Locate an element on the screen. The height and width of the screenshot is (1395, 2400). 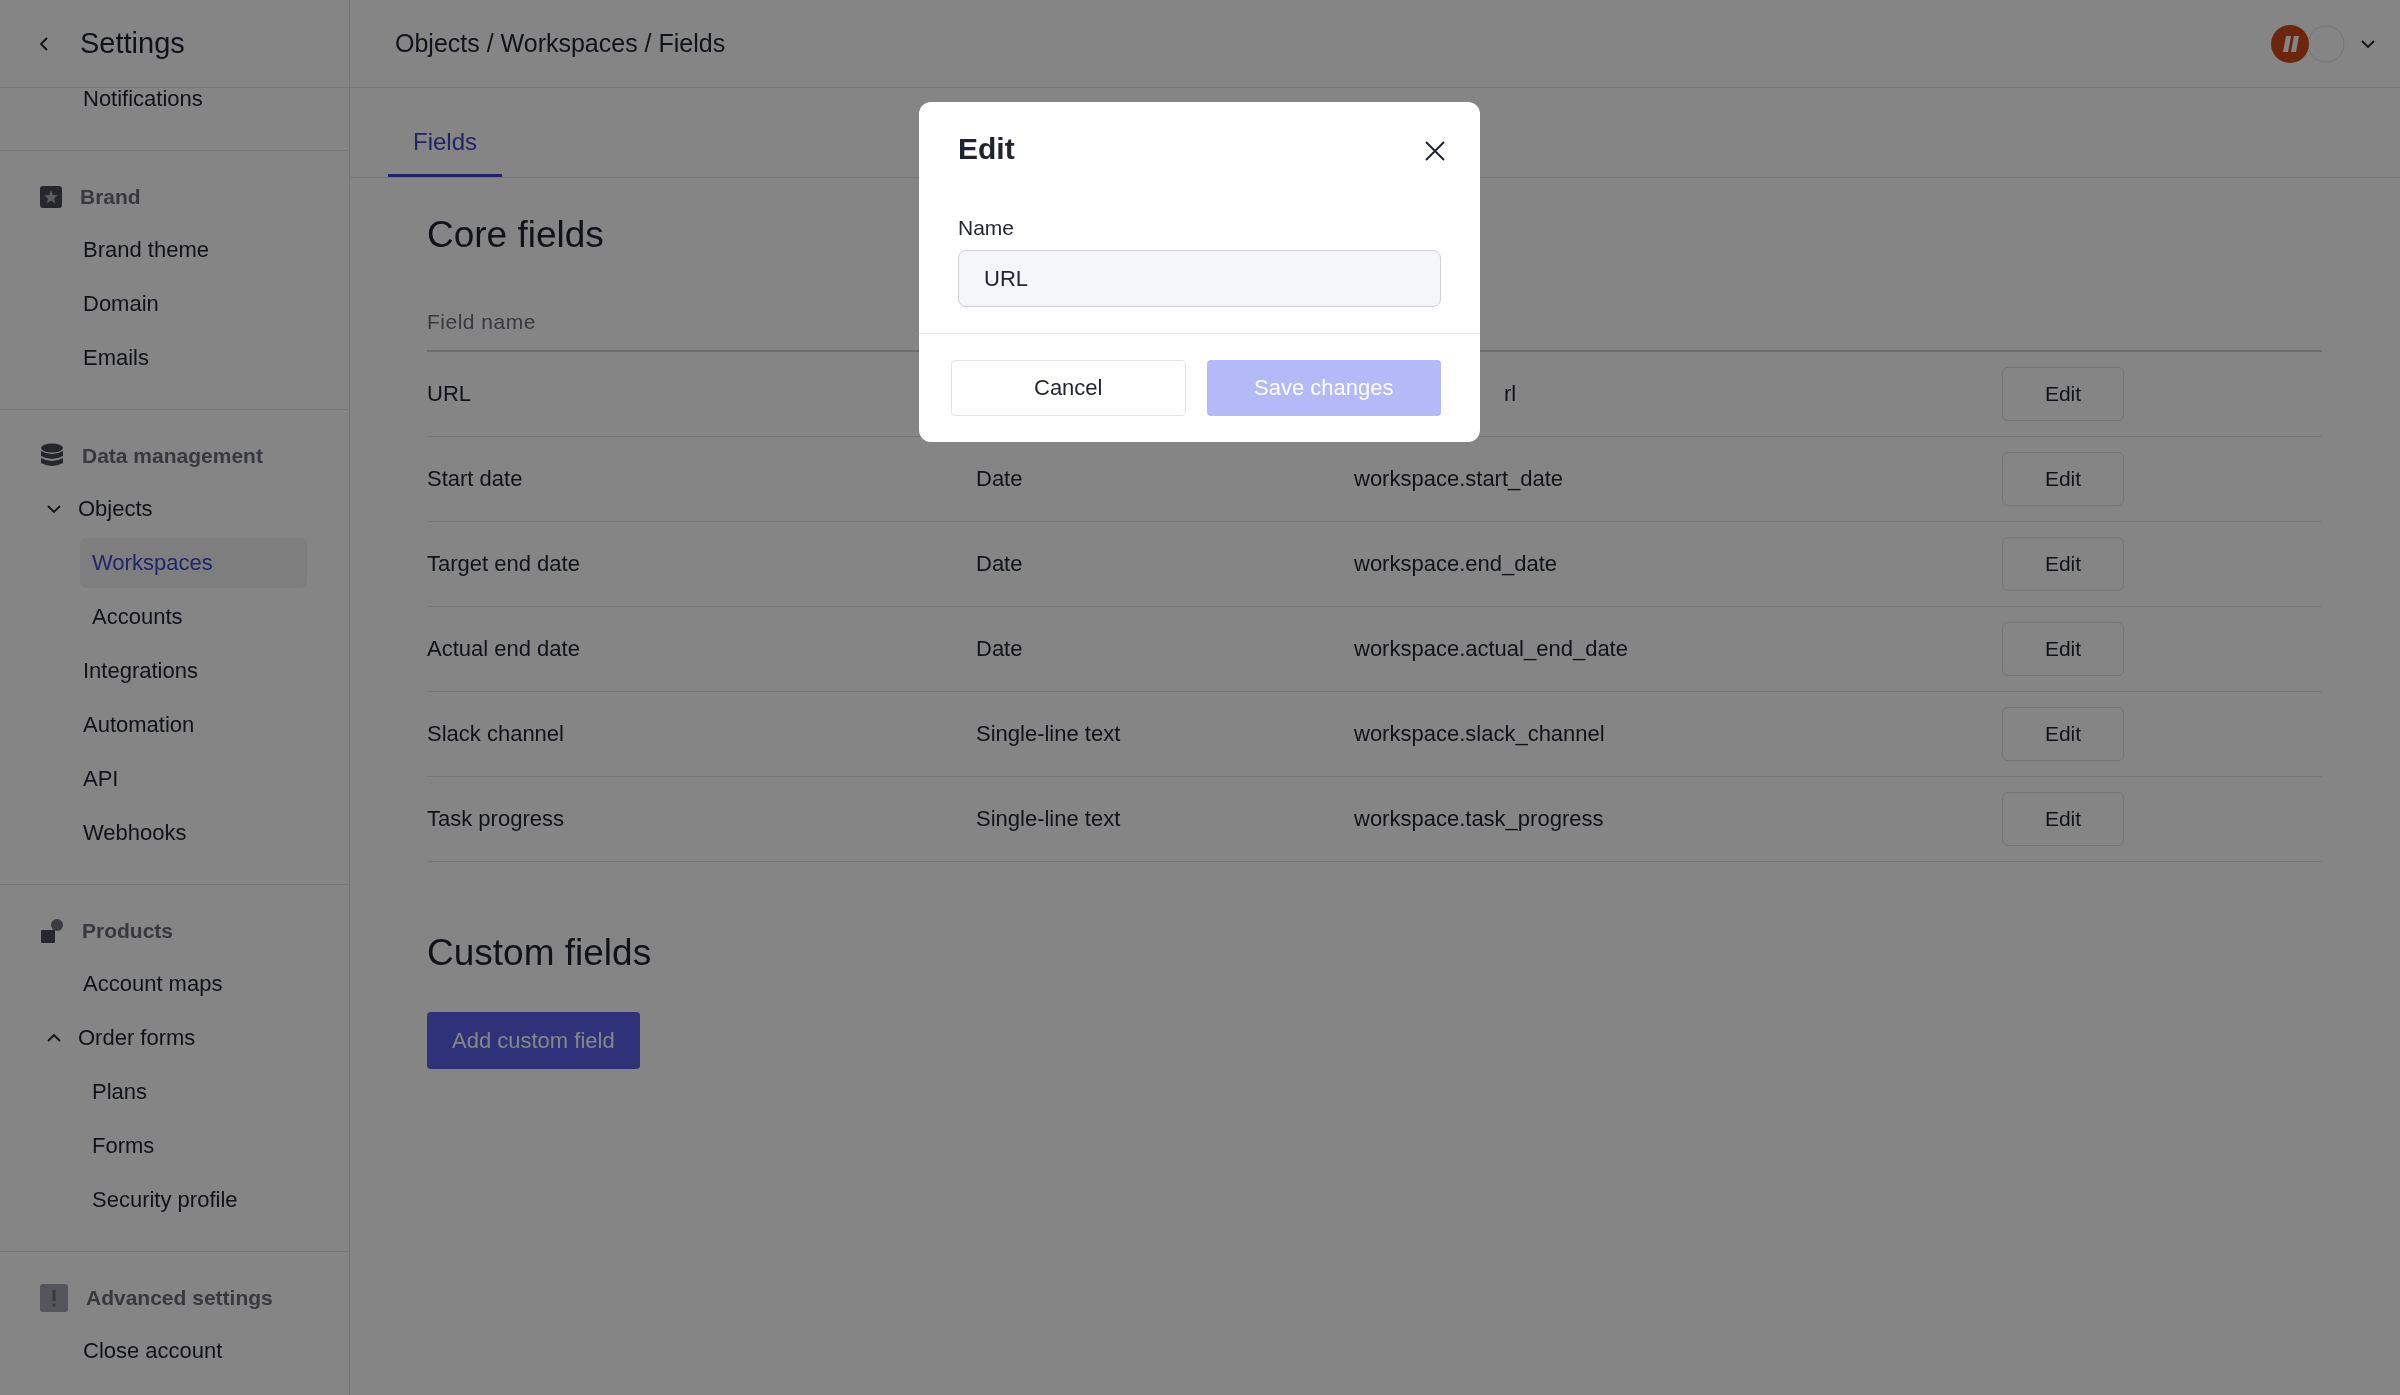
name-field: URL is located at coordinates (1199, 278).